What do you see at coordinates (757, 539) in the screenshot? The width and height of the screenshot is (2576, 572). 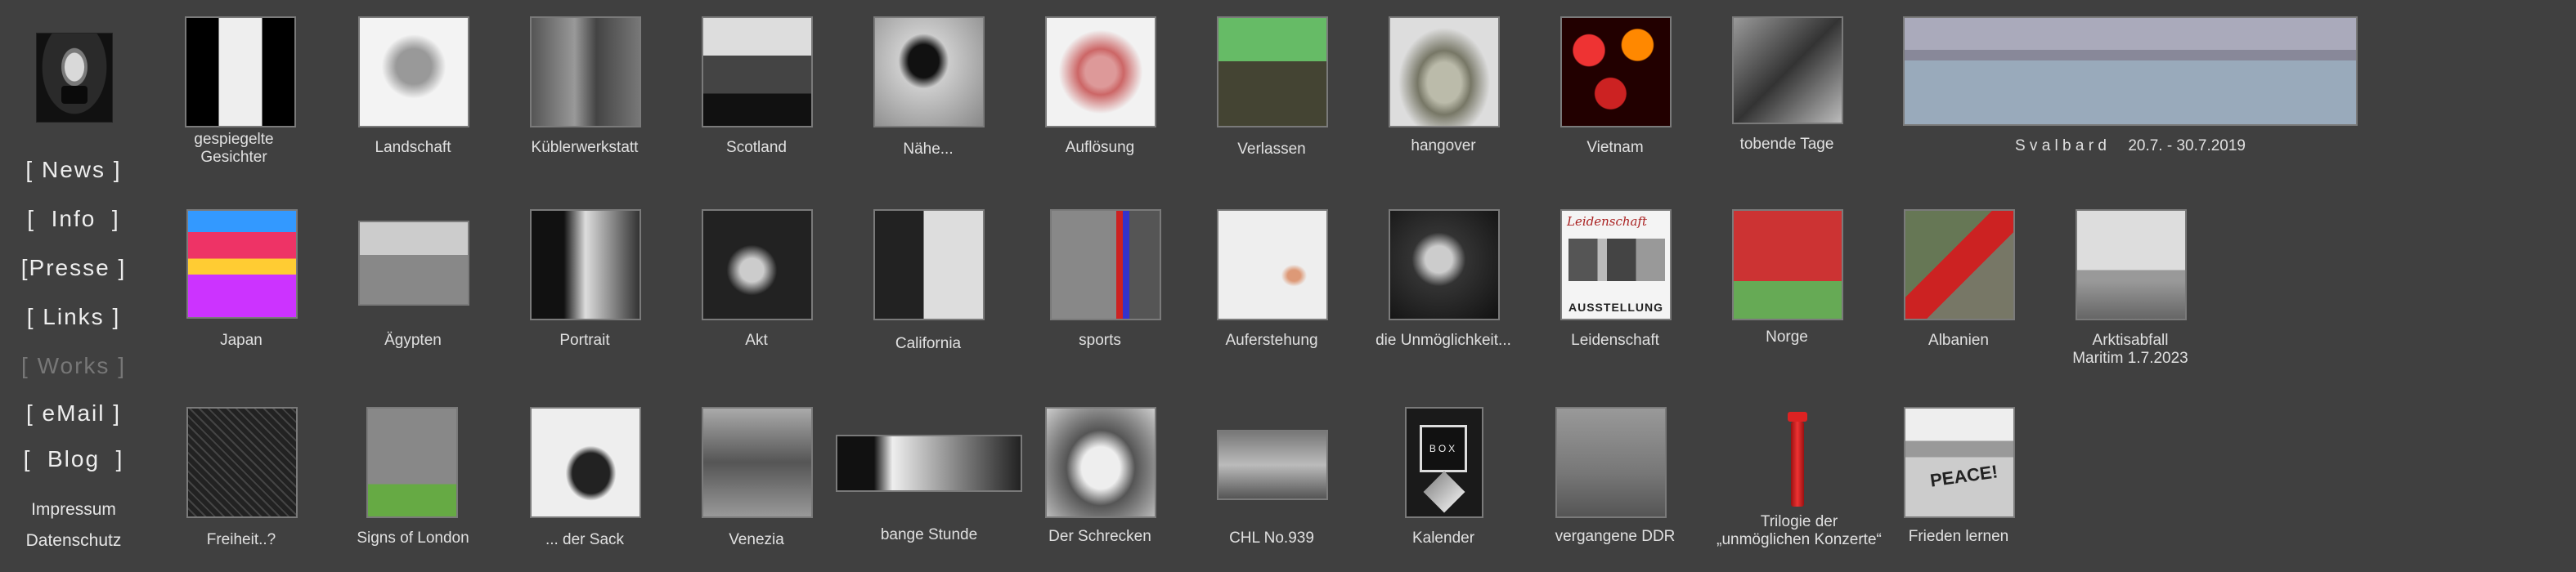 I see `caption: Venezia` at bounding box center [757, 539].